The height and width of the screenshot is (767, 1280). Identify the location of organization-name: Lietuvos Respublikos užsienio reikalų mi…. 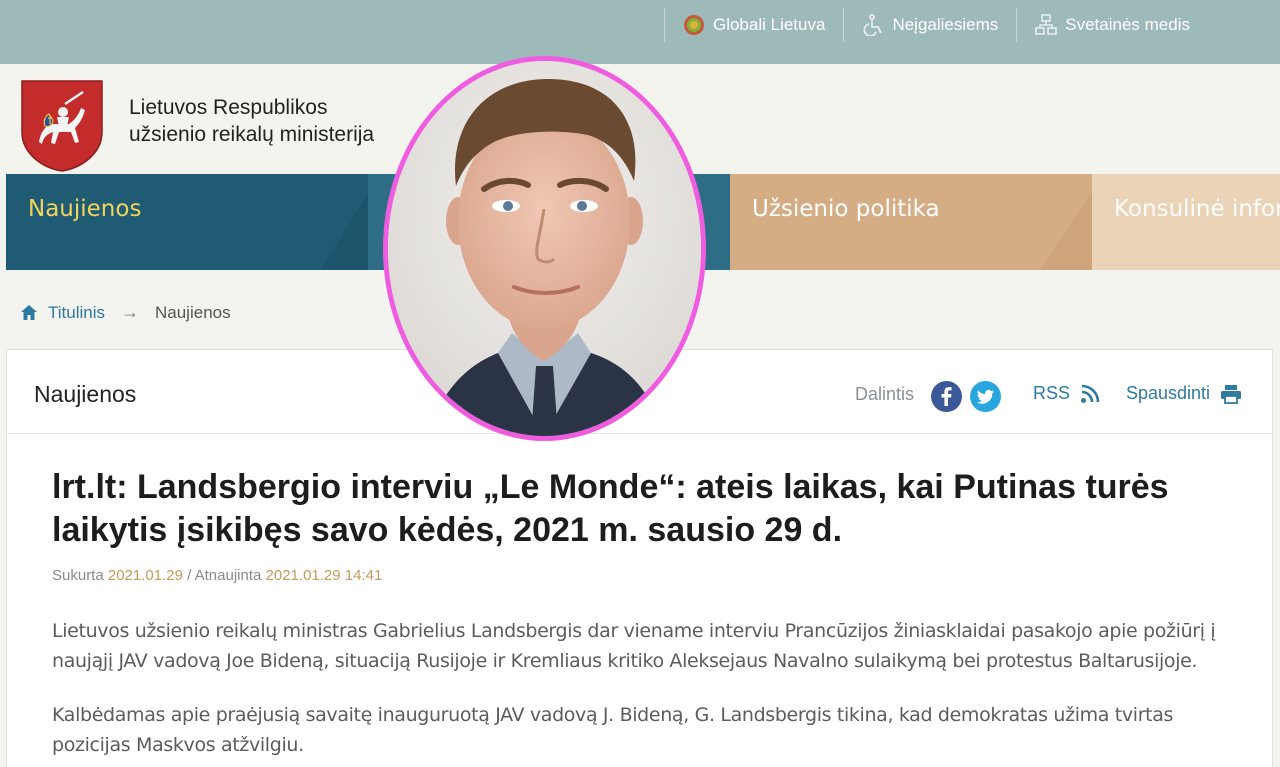
(251, 121).